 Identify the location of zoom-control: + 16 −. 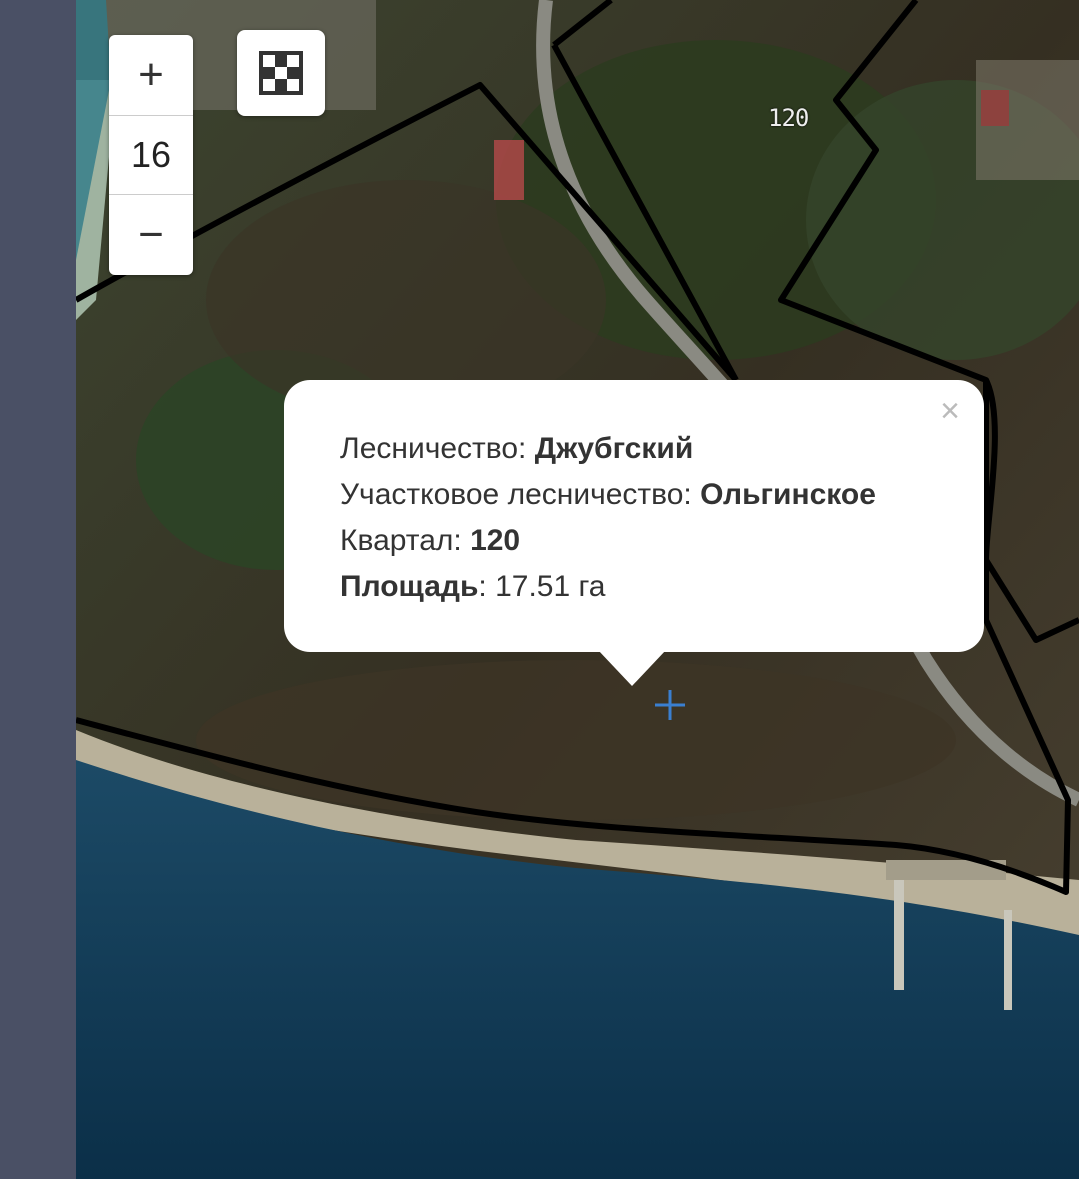
(151, 155).